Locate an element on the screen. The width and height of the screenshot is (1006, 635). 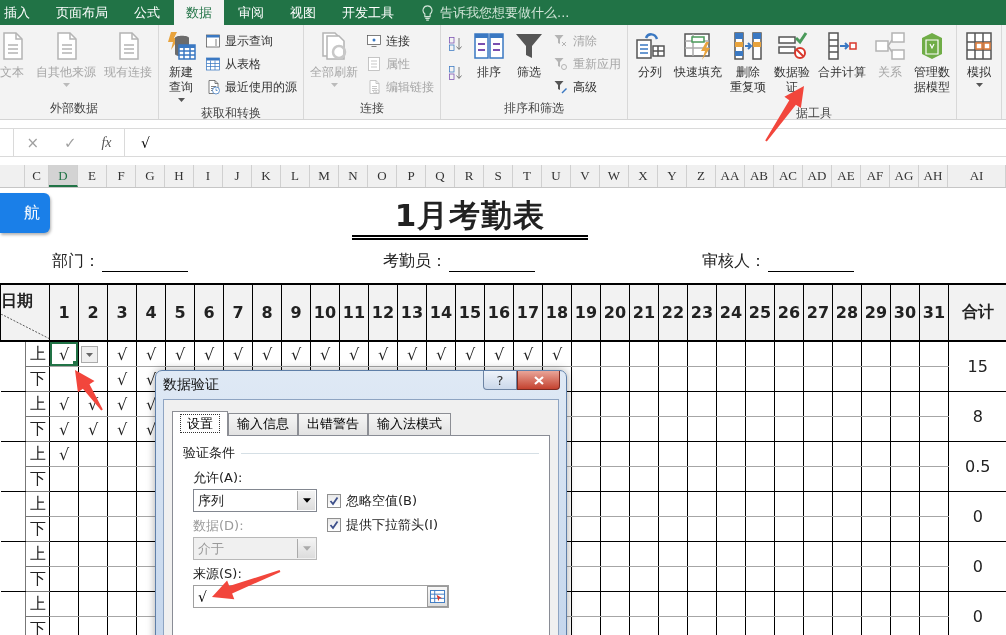
column-header: X is located at coordinates (643, 176).